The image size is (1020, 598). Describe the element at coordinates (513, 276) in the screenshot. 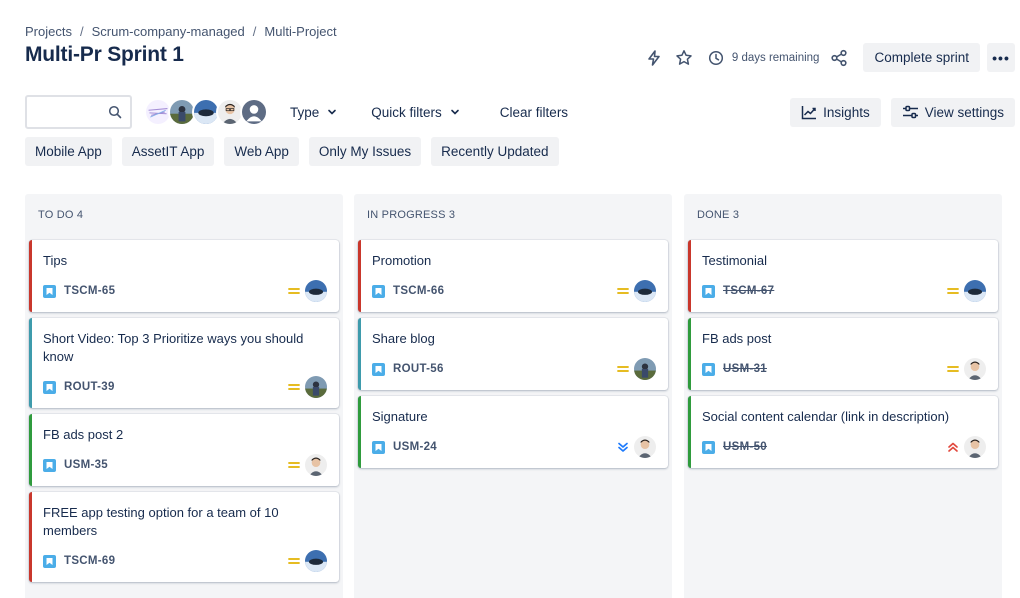

I see `issue-card: Promotion TSCM-66` at that location.